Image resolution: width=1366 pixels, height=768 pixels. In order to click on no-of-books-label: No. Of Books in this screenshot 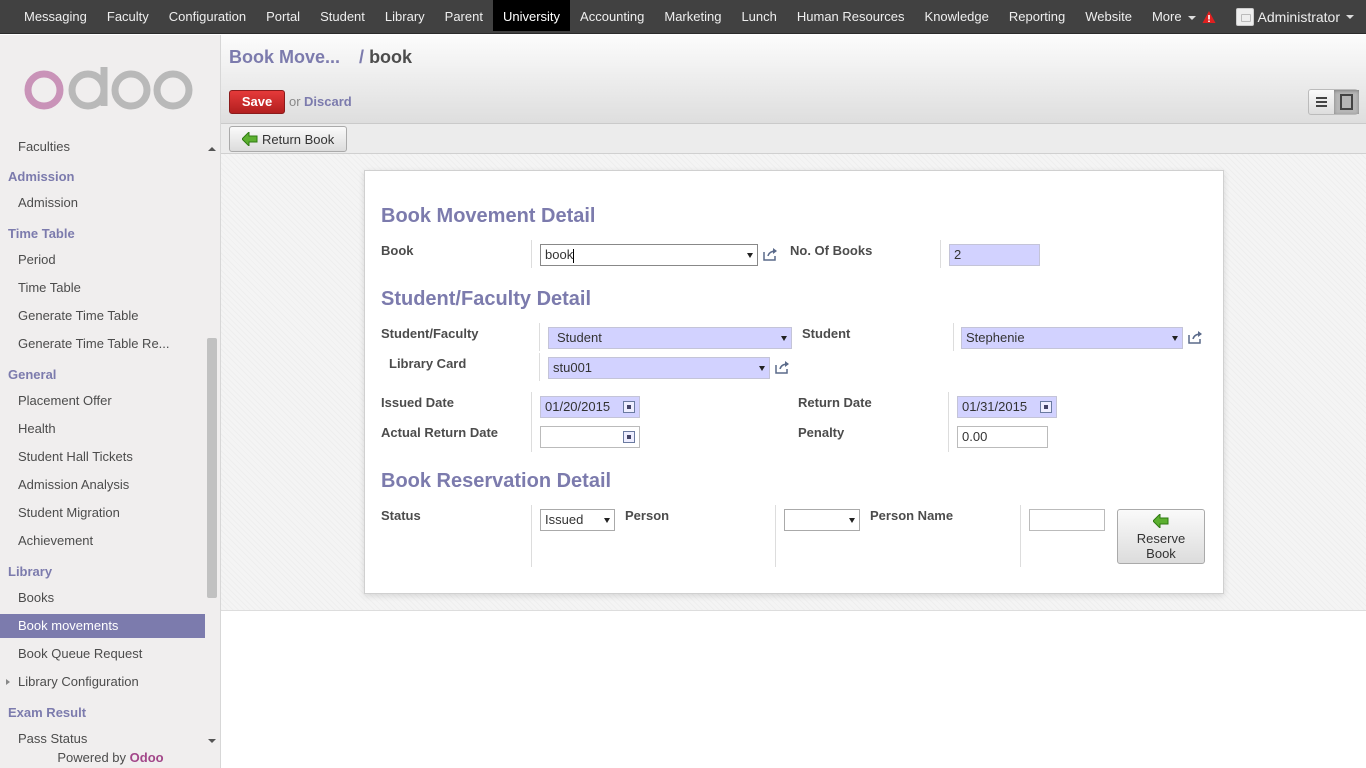, I will do `click(831, 250)`.